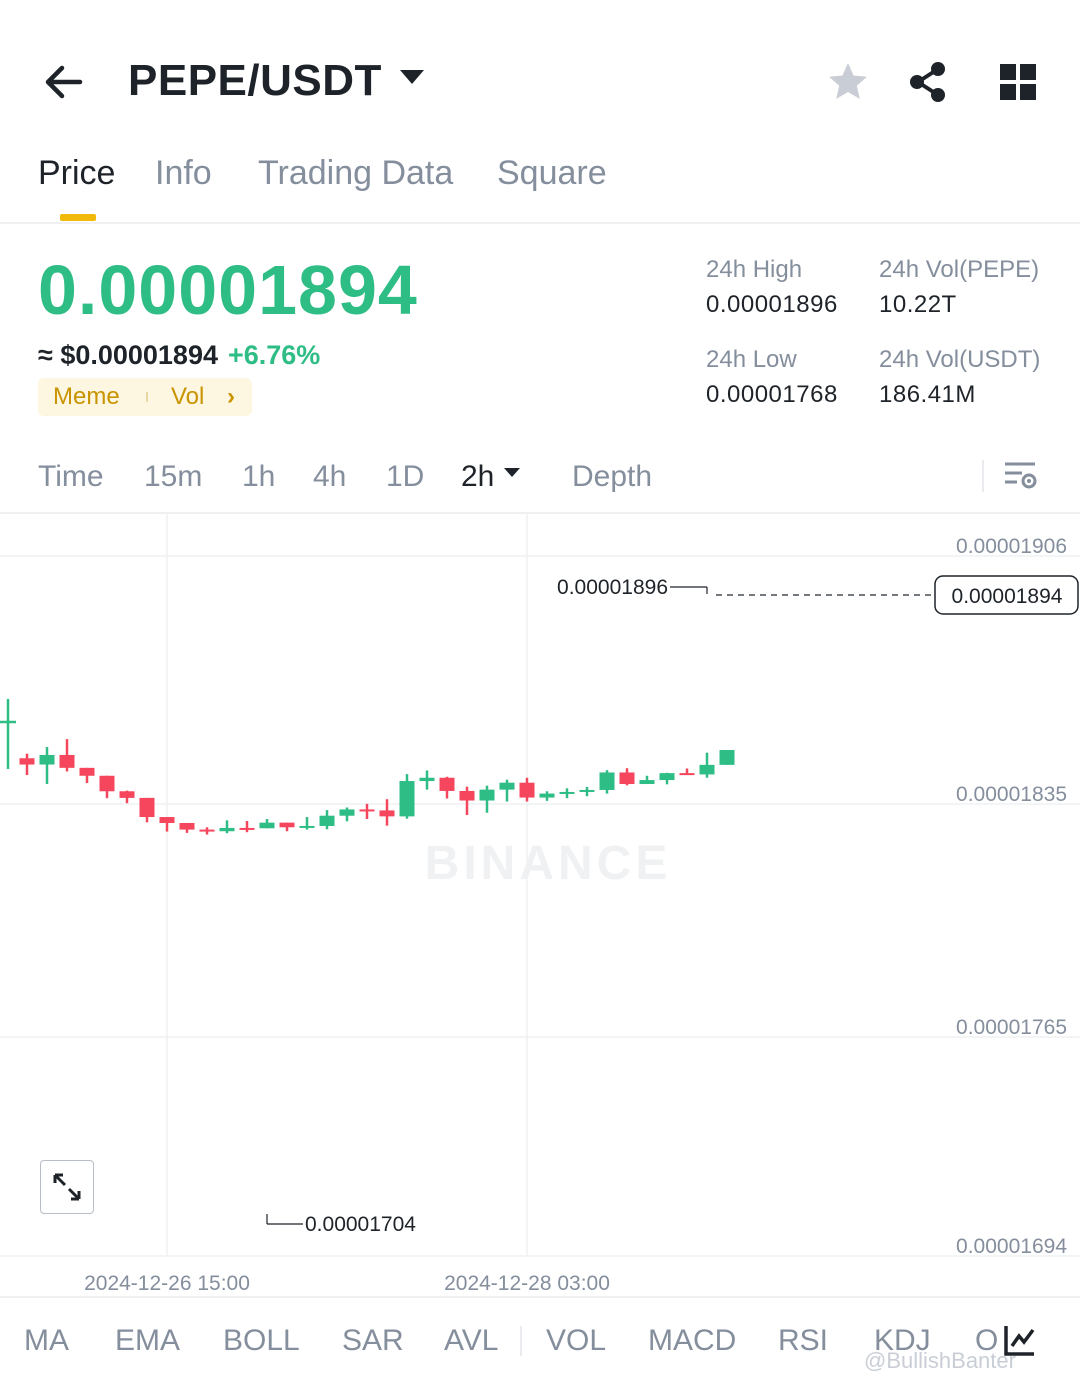 The height and width of the screenshot is (1386, 1080). What do you see at coordinates (471, 1341) in the screenshot?
I see `indicator-avl: AVL` at bounding box center [471, 1341].